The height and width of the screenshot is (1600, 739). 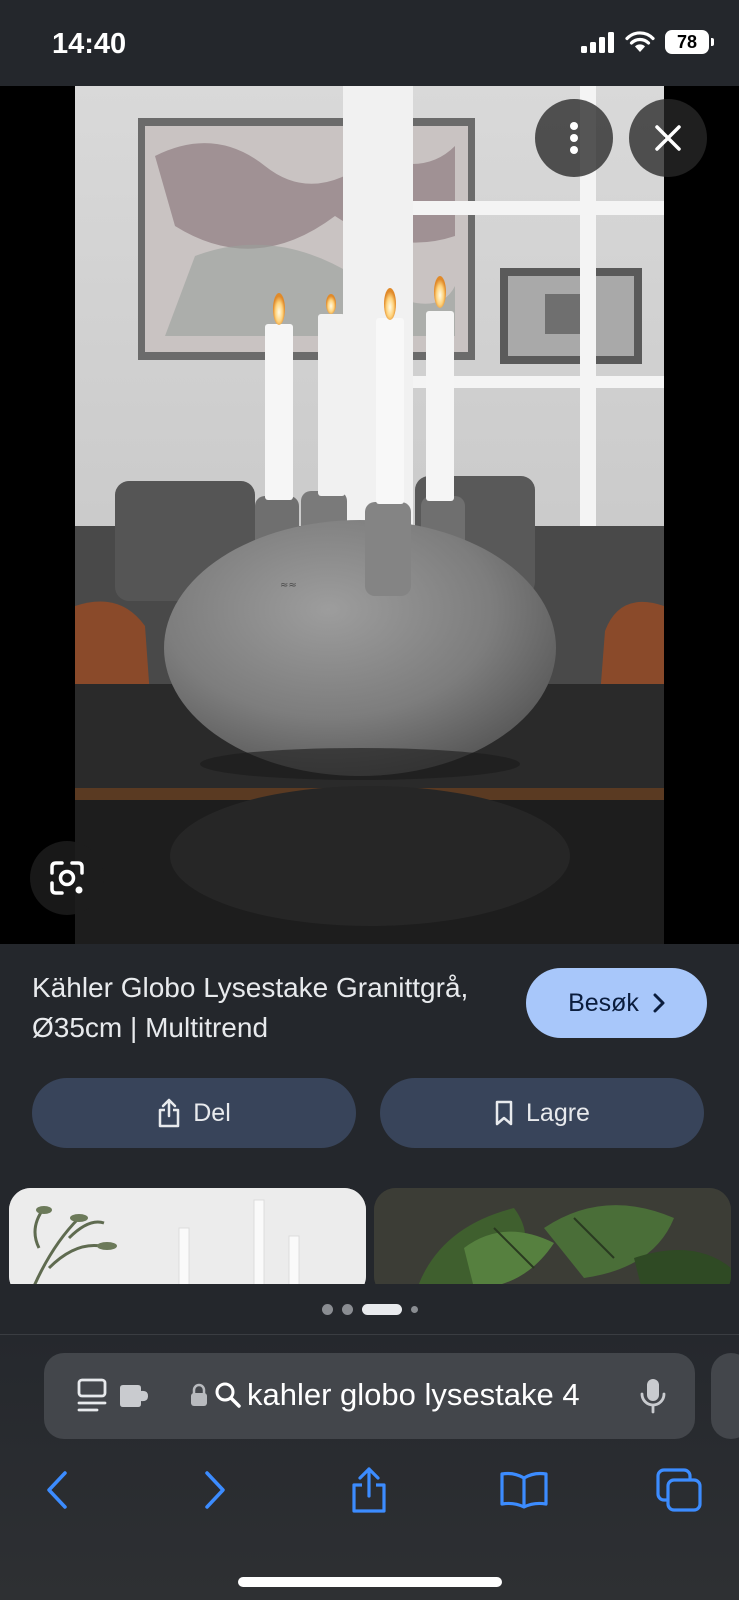 What do you see at coordinates (504, 1113) in the screenshot?
I see `bookmark-icon` at bounding box center [504, 1113].